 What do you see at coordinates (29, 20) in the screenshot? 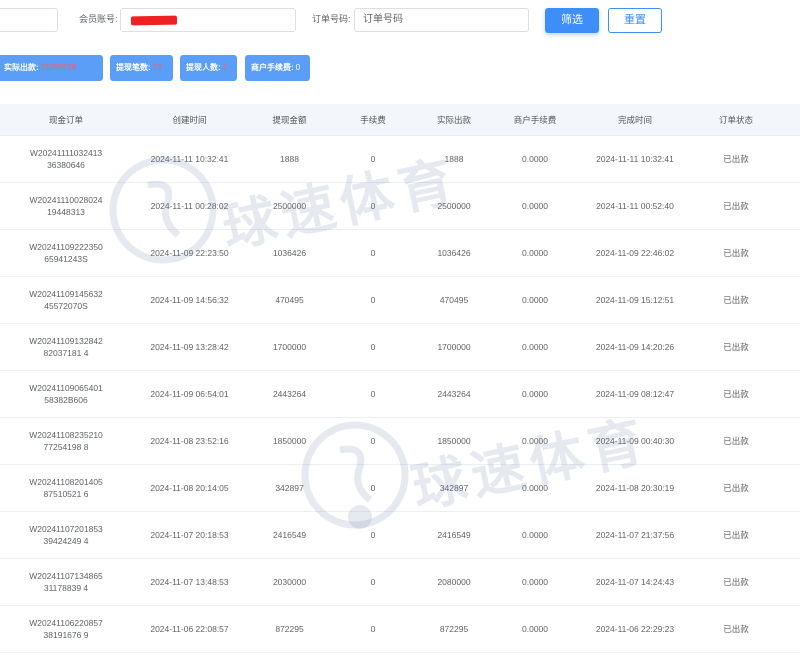
I see `previous-filter-input` at bounding box center [29, 20].